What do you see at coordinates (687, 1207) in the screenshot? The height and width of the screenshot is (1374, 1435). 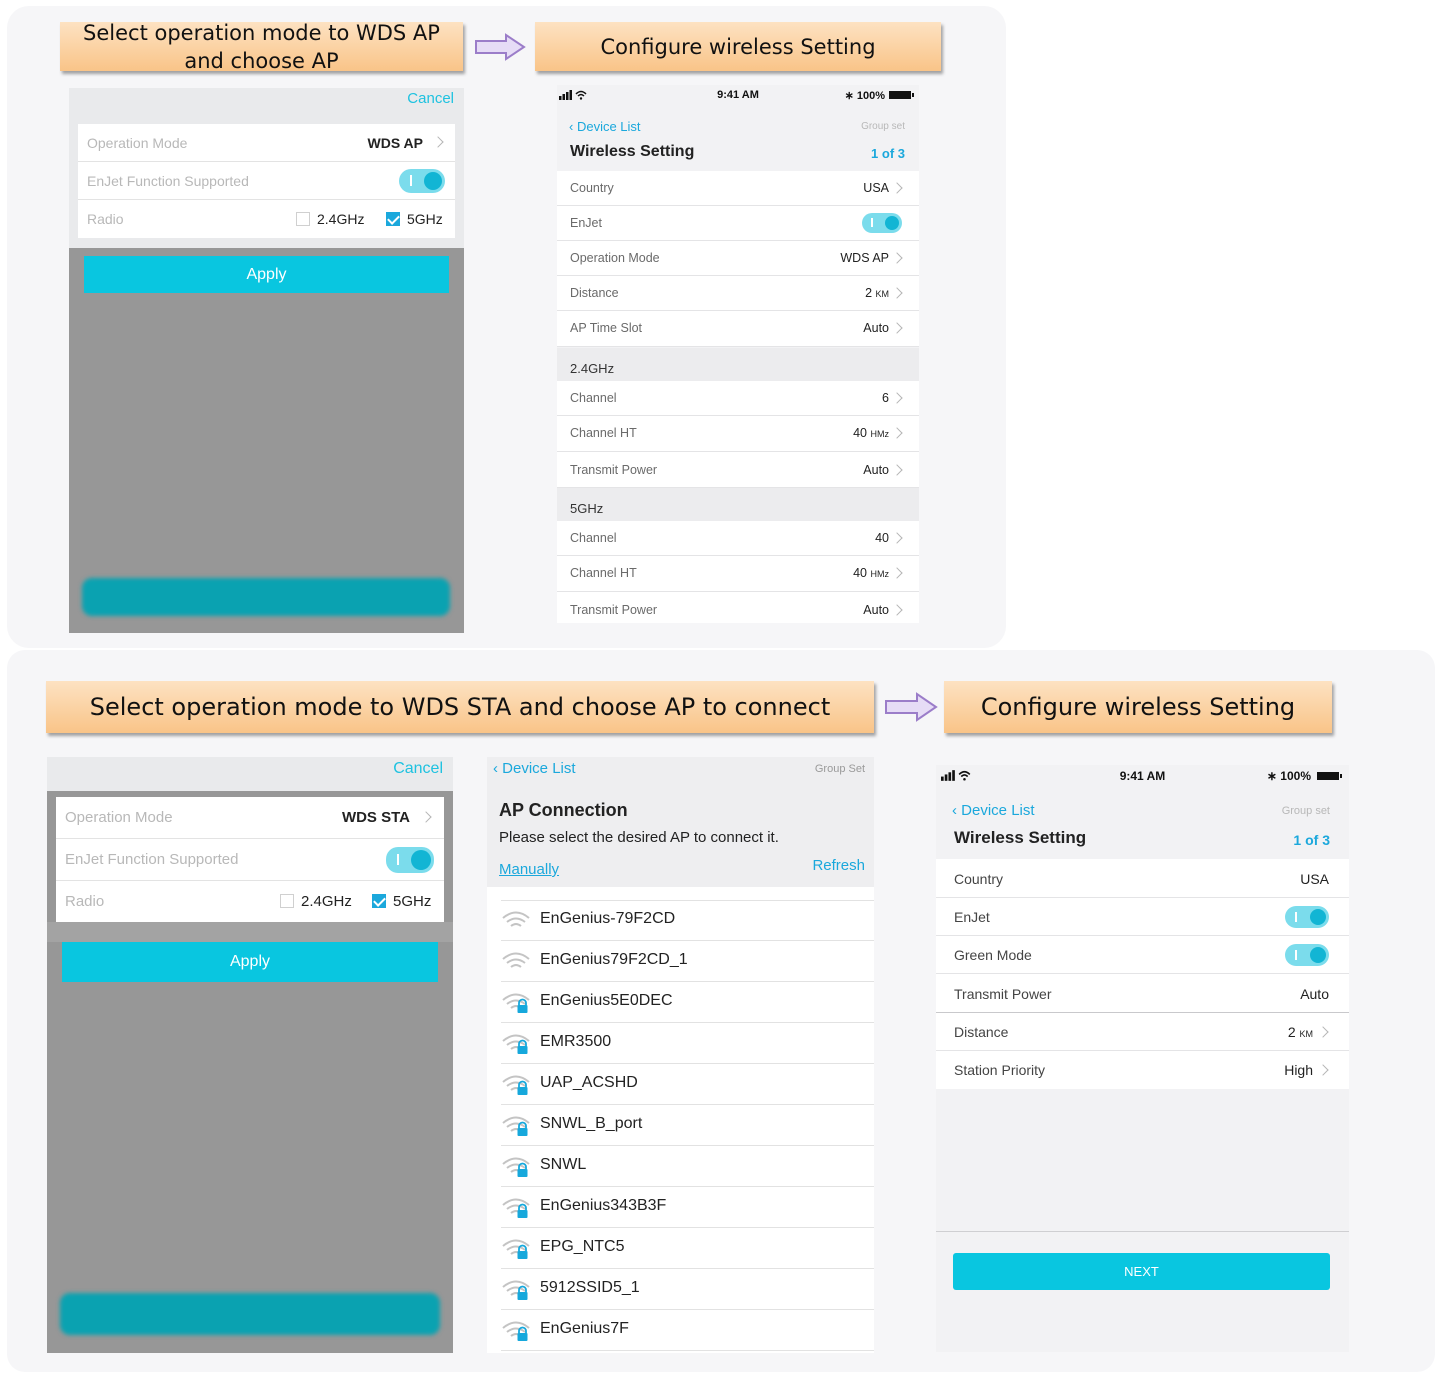 I see `ap-list-item: EnGenius343B3F` at bounding box center [687, 1207].